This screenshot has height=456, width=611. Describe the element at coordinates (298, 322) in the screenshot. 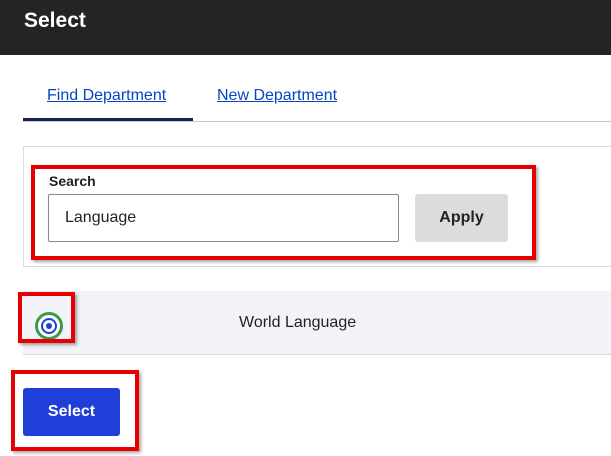

I see `result-label: World Language` at that location.